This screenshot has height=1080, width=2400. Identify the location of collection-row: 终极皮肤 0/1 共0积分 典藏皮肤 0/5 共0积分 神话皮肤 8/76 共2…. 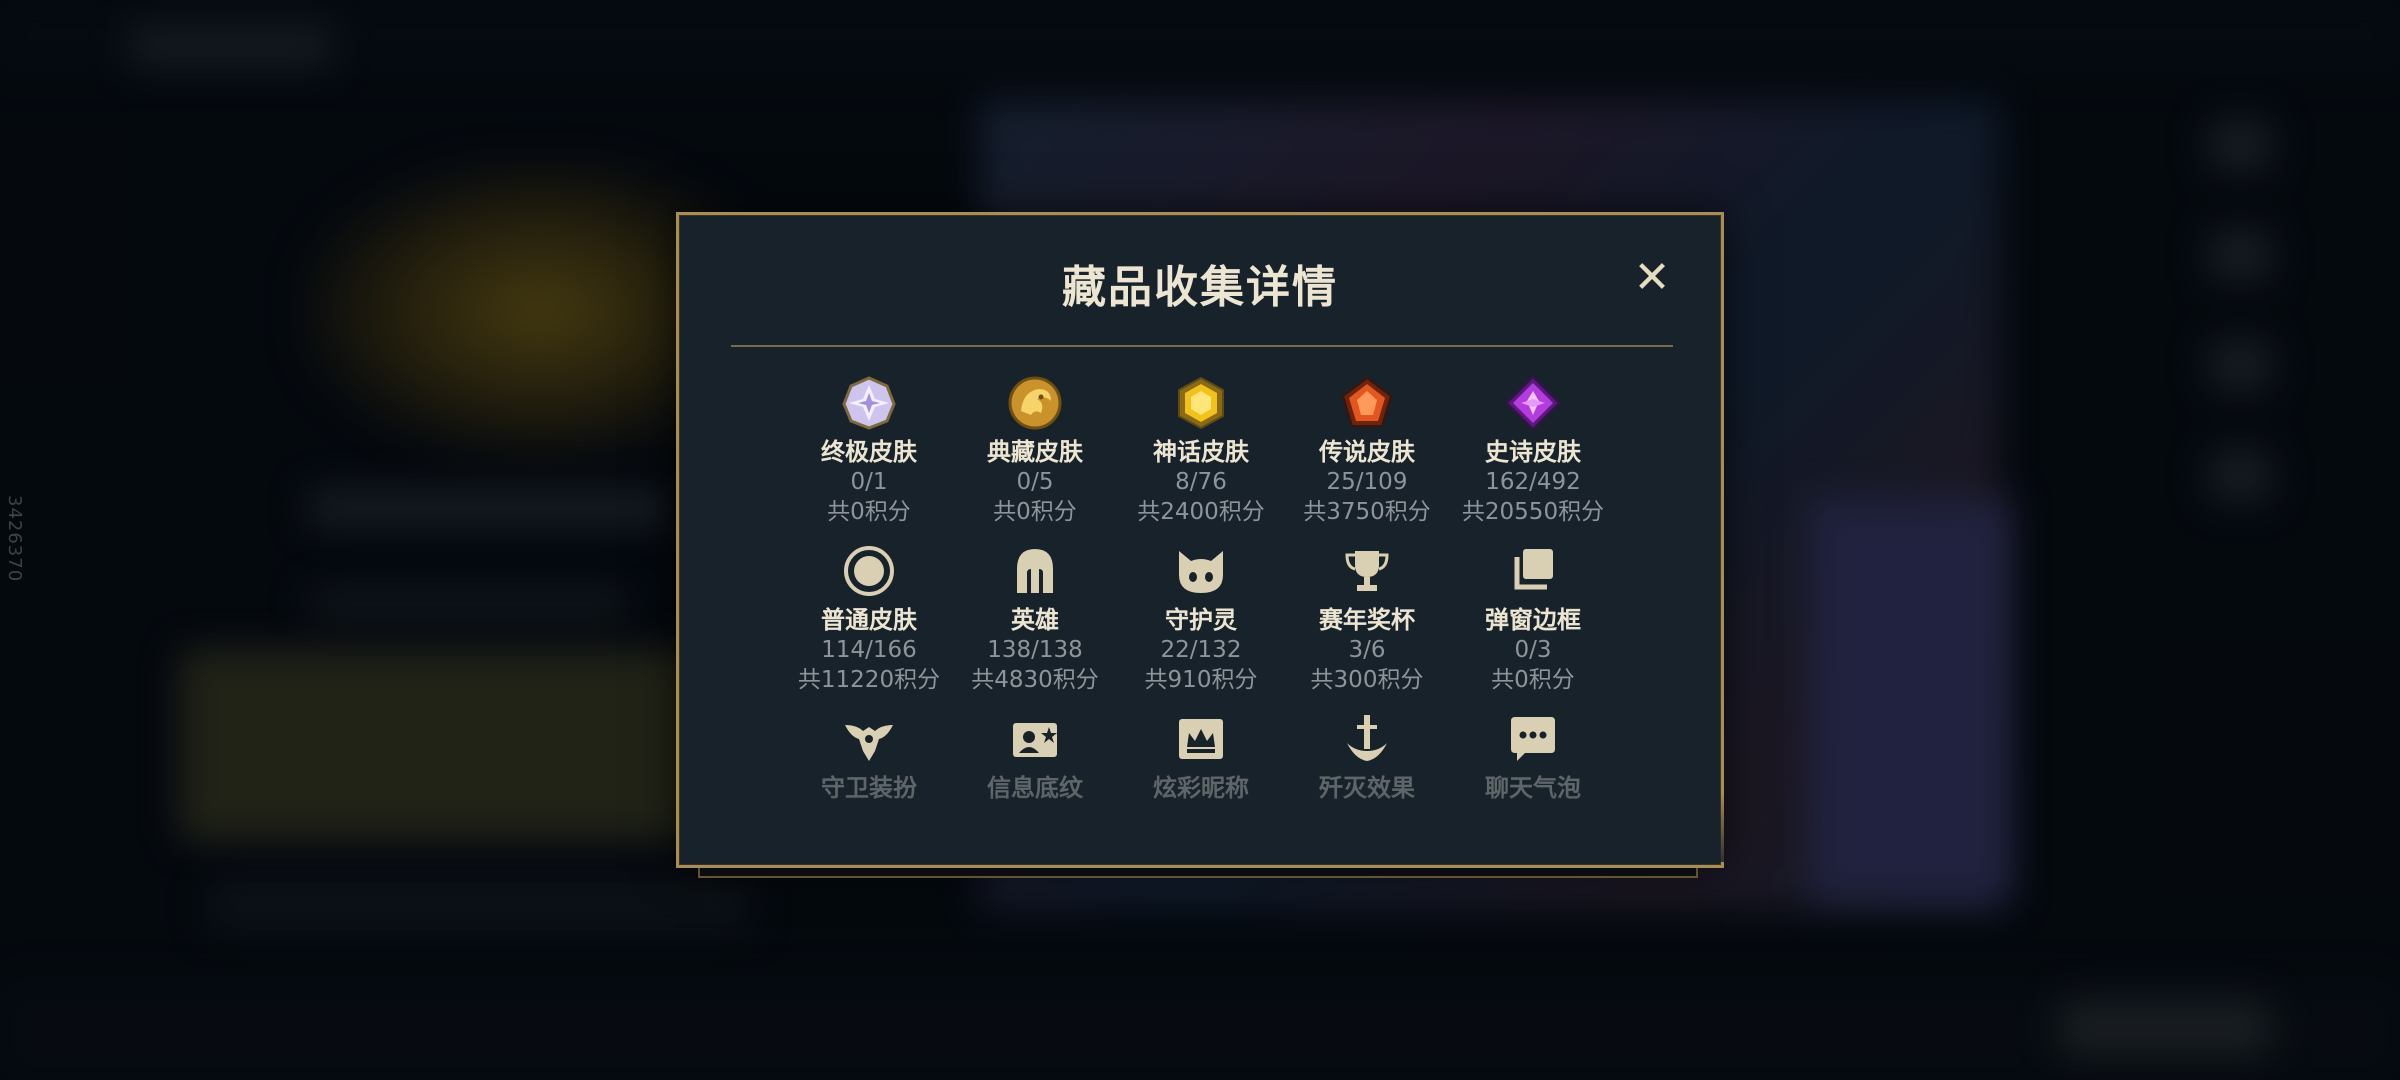
(1200, 455).